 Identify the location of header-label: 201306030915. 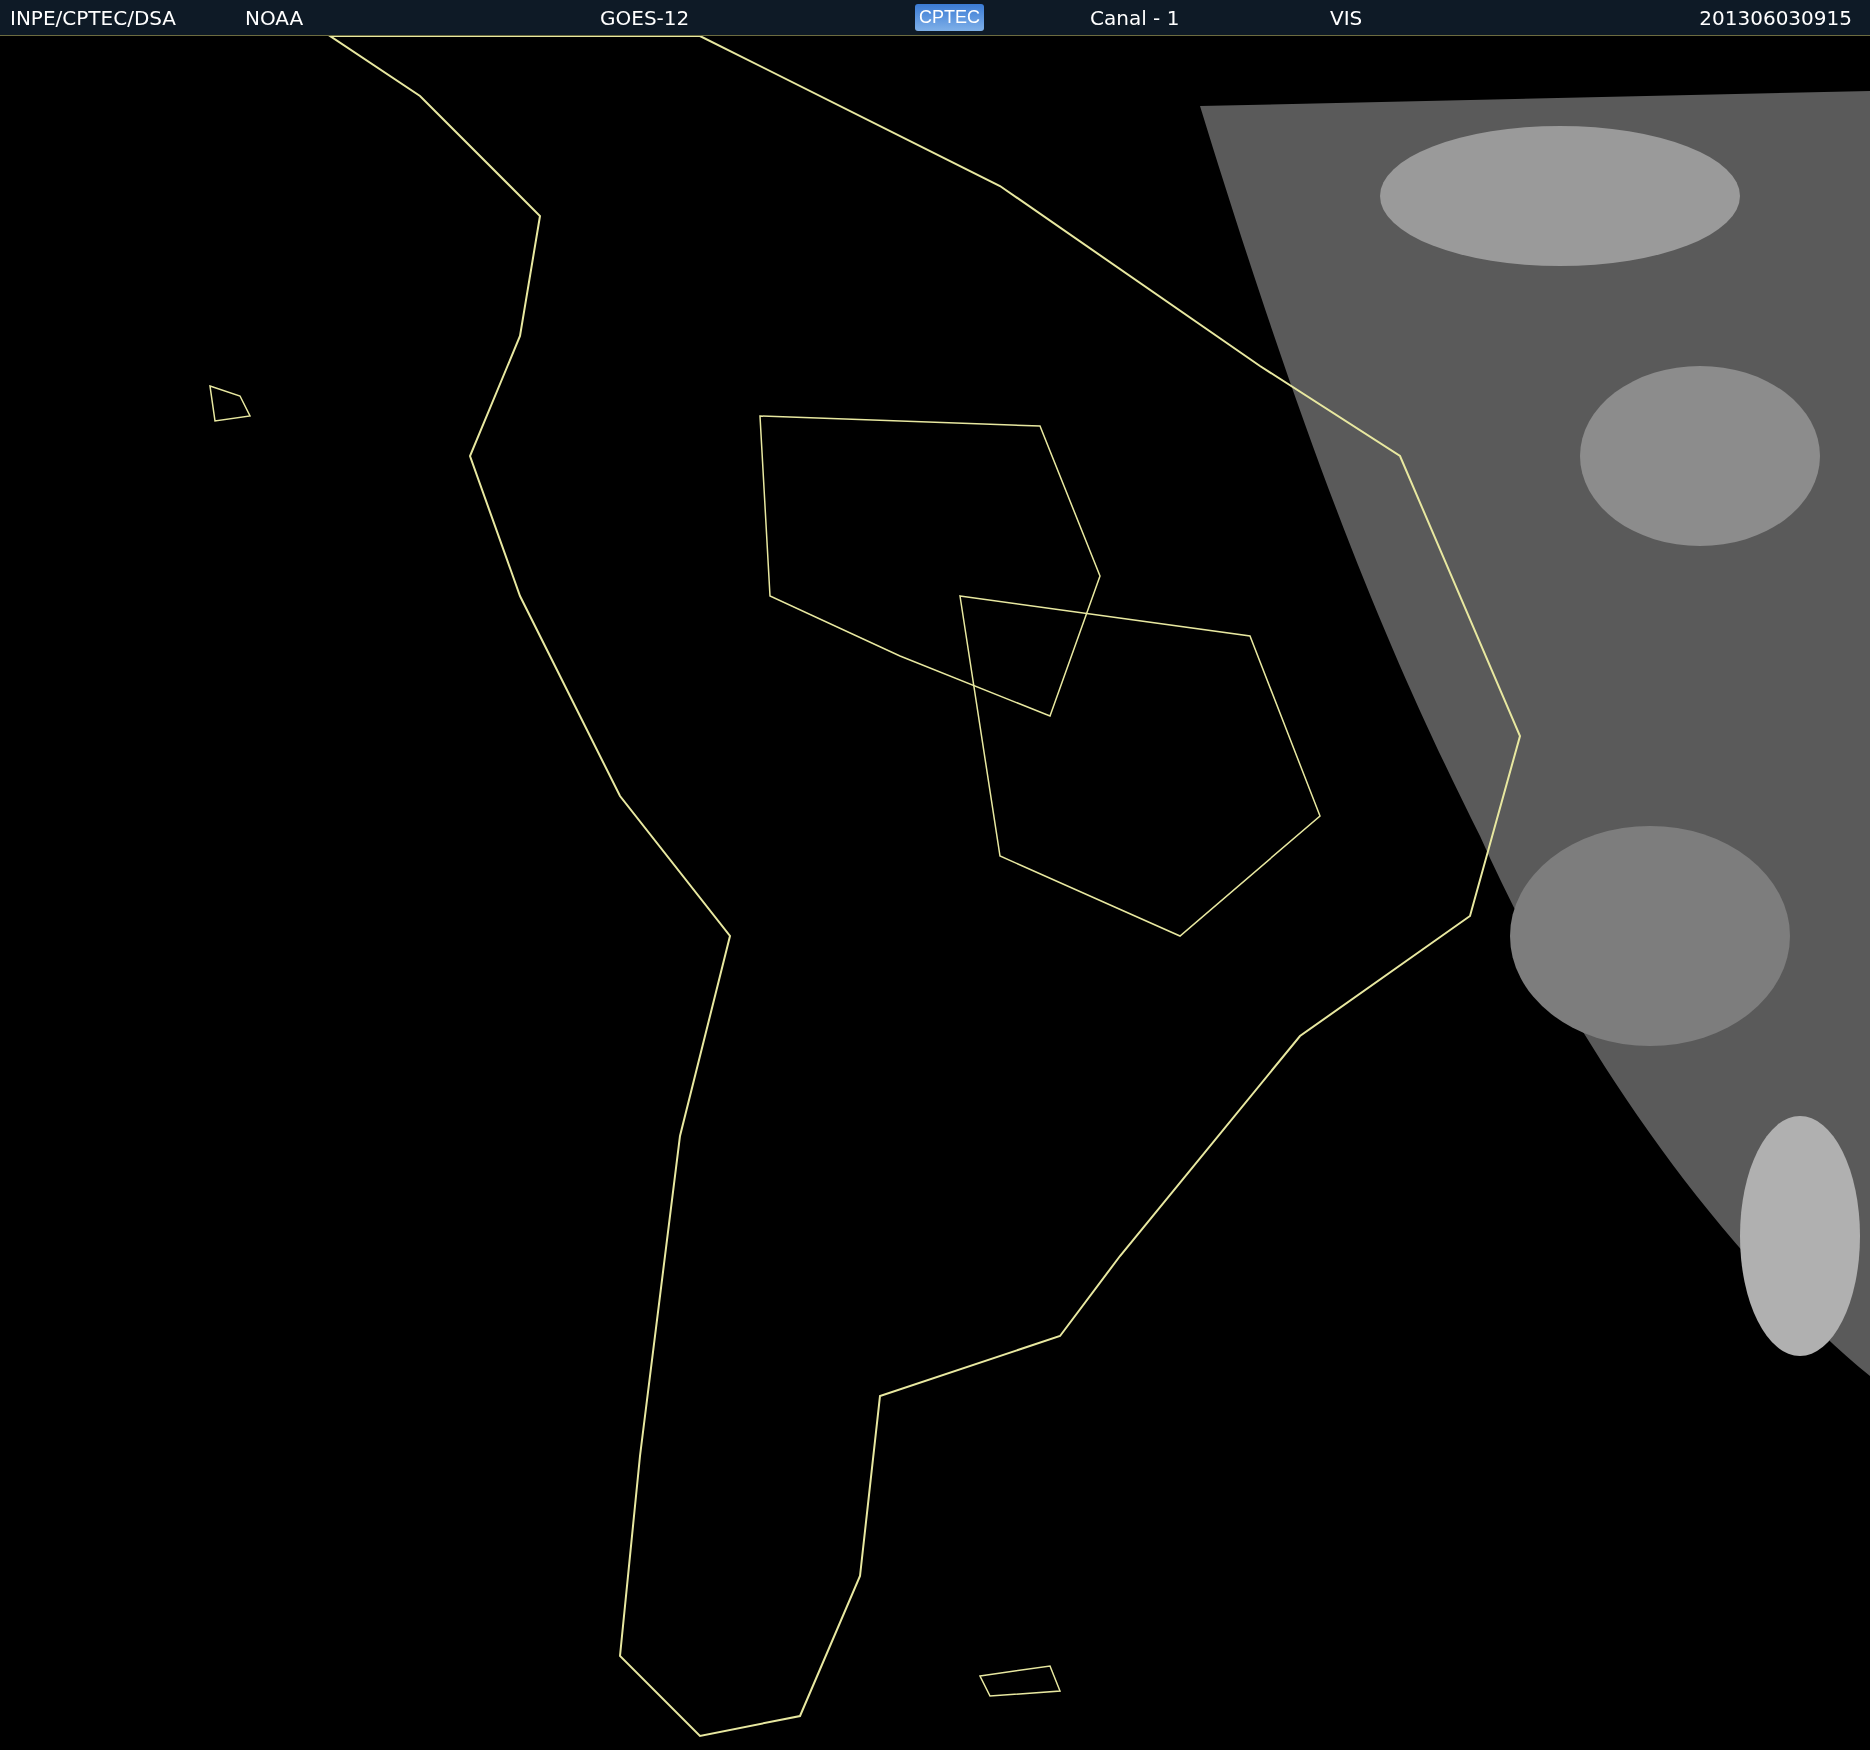
(1775, 17).